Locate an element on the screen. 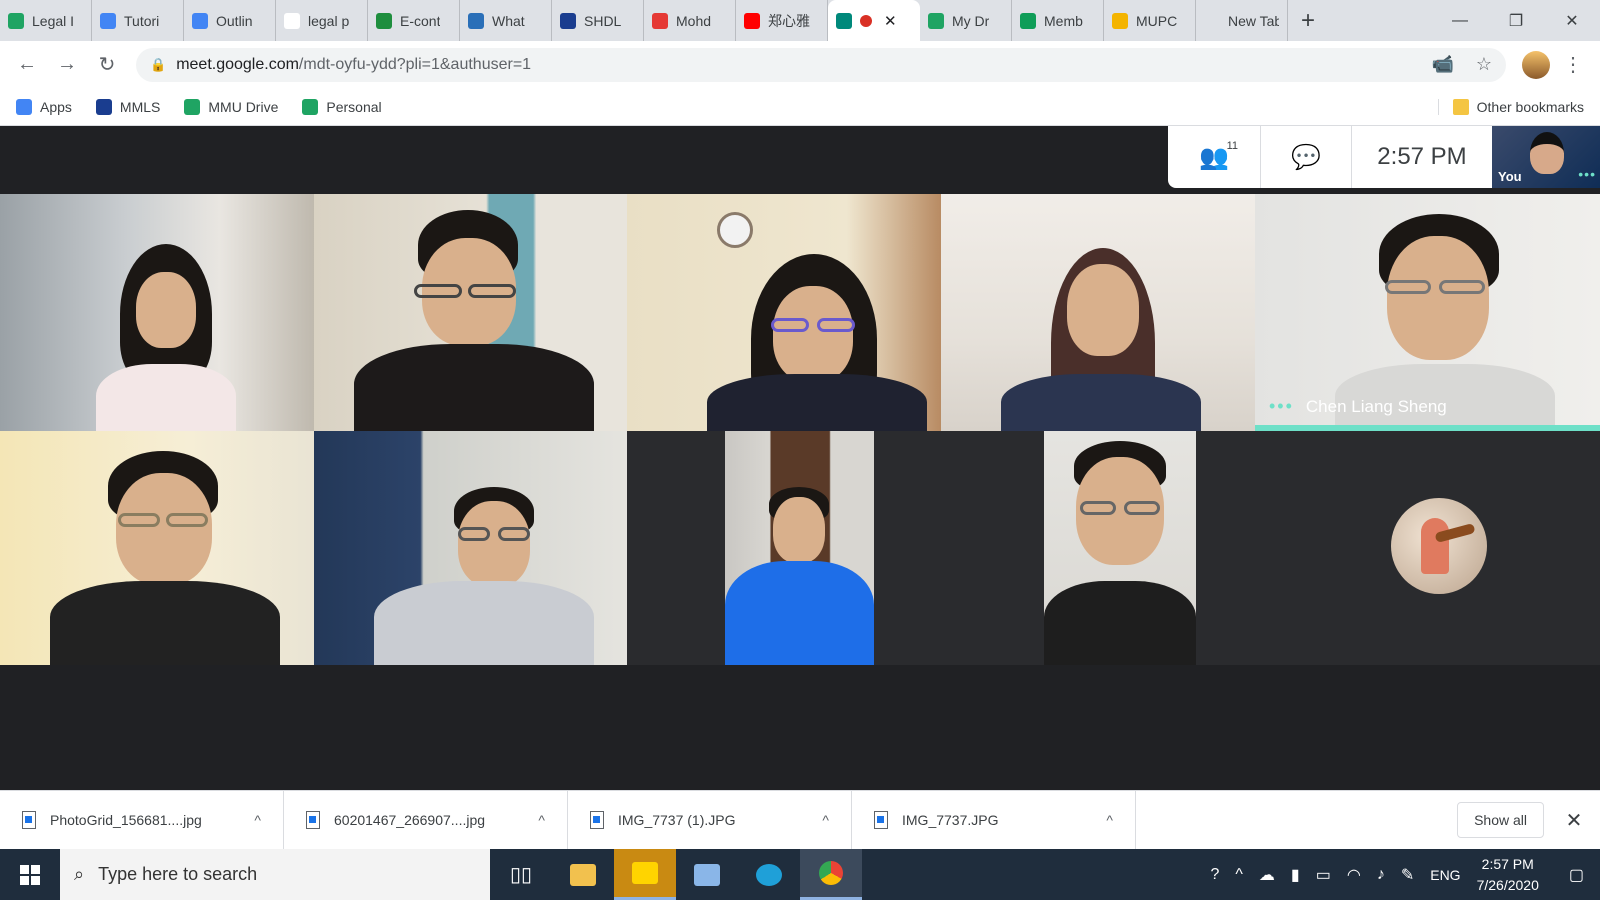 Image resolution: width=1600 pixels, height=900 pixels. chrome-menu-button: ⋮ is located at coordinates (1573, 65).